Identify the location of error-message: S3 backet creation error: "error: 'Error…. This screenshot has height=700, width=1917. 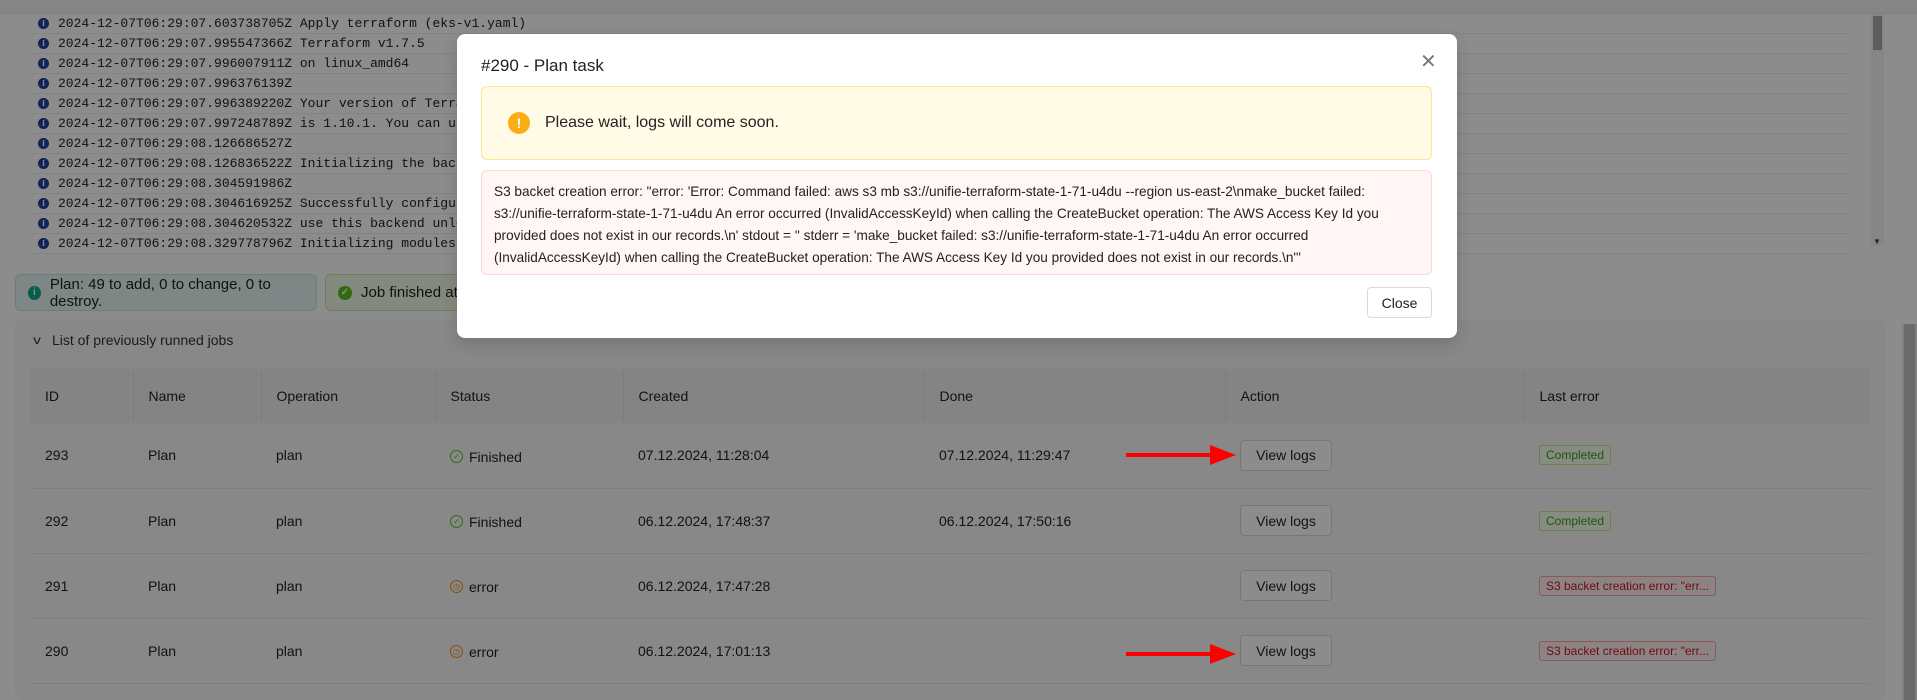
(956, 222).